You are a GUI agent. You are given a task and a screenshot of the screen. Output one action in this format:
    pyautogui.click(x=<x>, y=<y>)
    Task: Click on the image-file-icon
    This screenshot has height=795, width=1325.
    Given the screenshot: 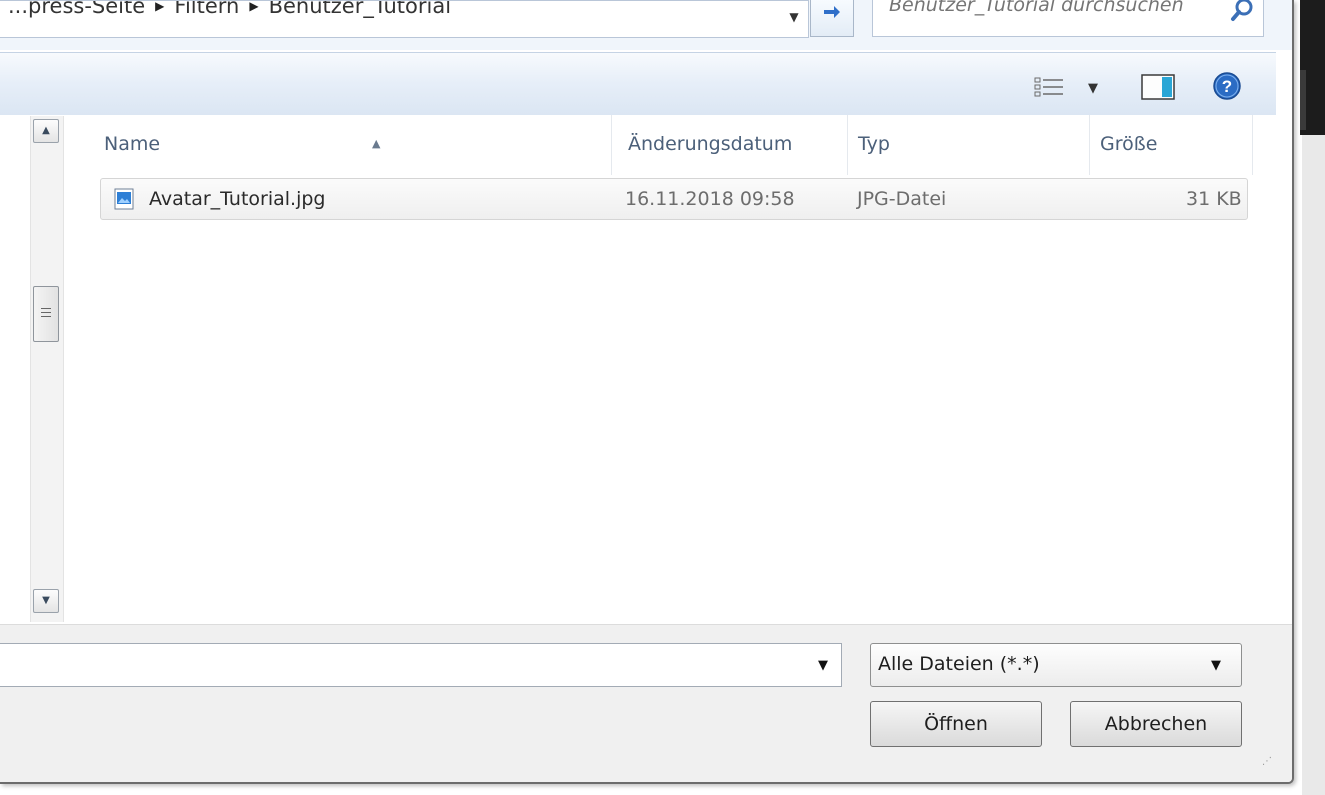 What is the action you would take?
    pyautogui.click(x=124, y=199)
    